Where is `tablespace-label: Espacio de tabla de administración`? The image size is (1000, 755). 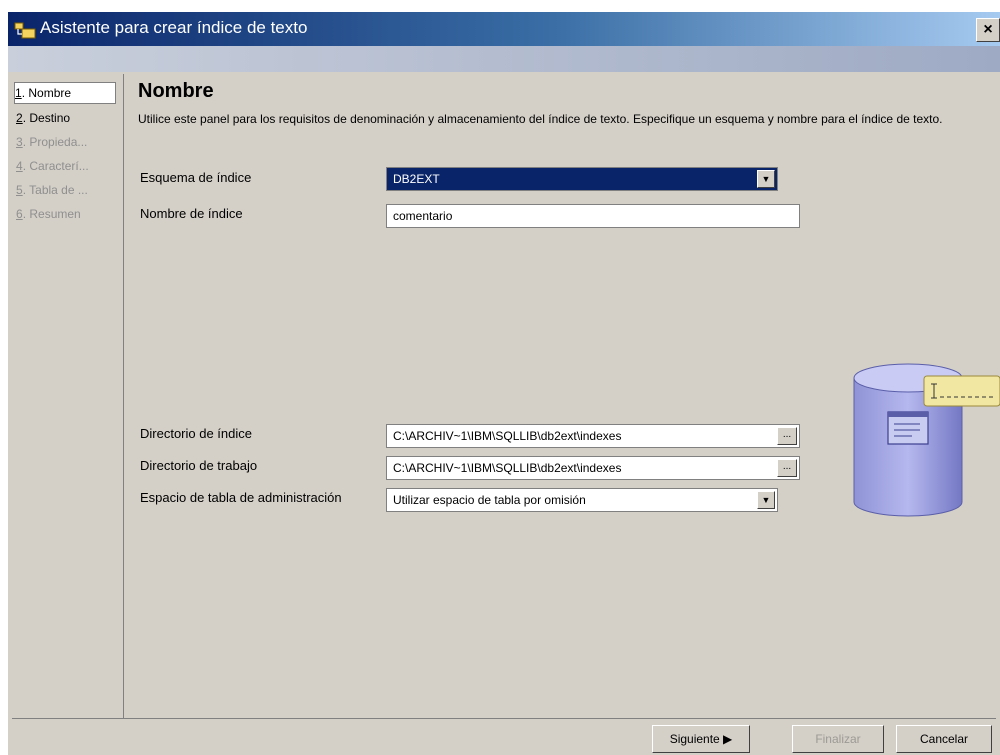
tablespace-label: Espacio de tabla de administración is located at coordinates (241, 497).